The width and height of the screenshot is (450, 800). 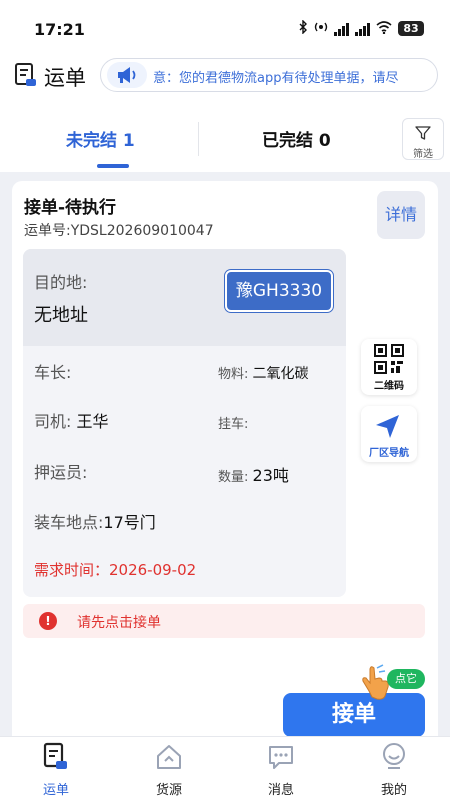 What do you see at coordinates (280, 374) in the screenshot?
I see `material-value: 二氧化碳` at bounding box center [280, 374].